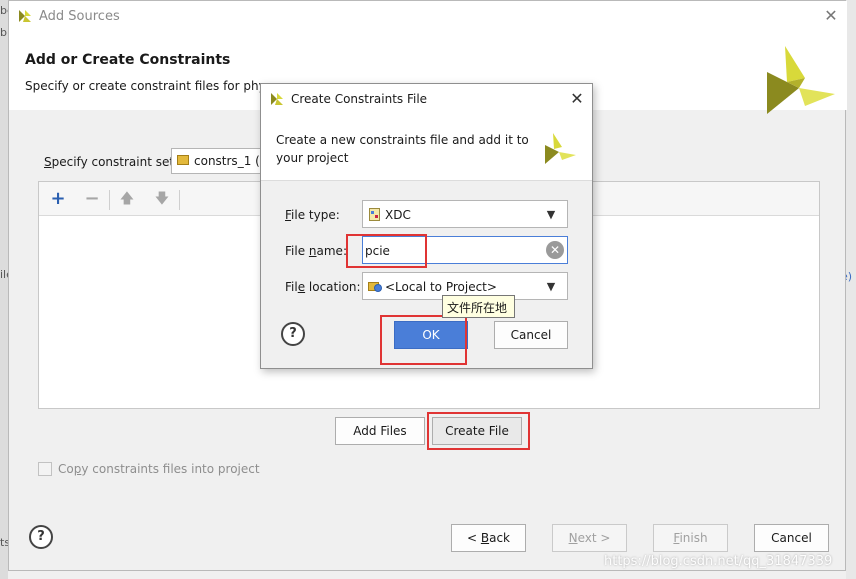 The width and height of the screenshot is (856, 579). What do you see at coordinates (323, 287) in the screenshot?
I see `file-location-label: File location:` at bounding box center [323, 287].